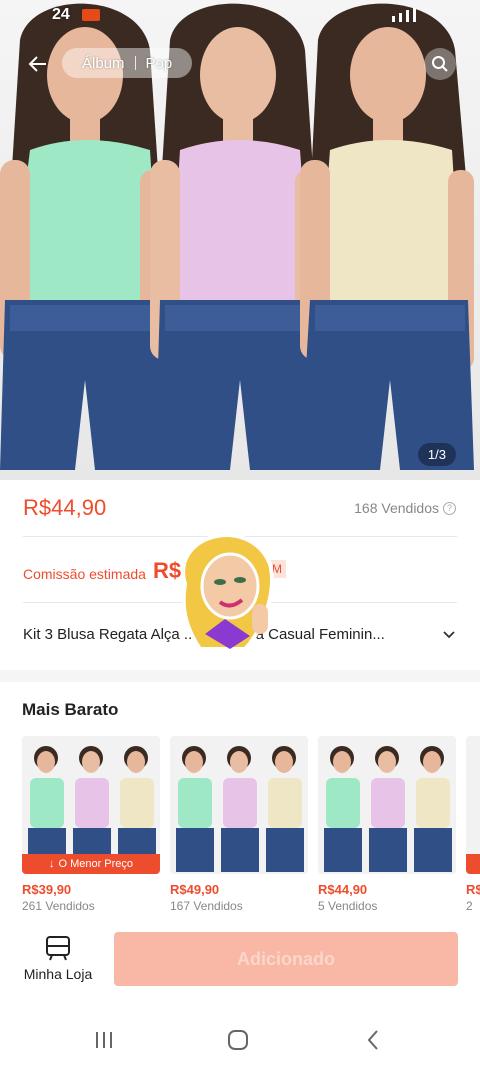  What do you see at coordinates (343, 889) in the screenshot?
I see `card-price: R$44,90` at bounding box center [343, 889].